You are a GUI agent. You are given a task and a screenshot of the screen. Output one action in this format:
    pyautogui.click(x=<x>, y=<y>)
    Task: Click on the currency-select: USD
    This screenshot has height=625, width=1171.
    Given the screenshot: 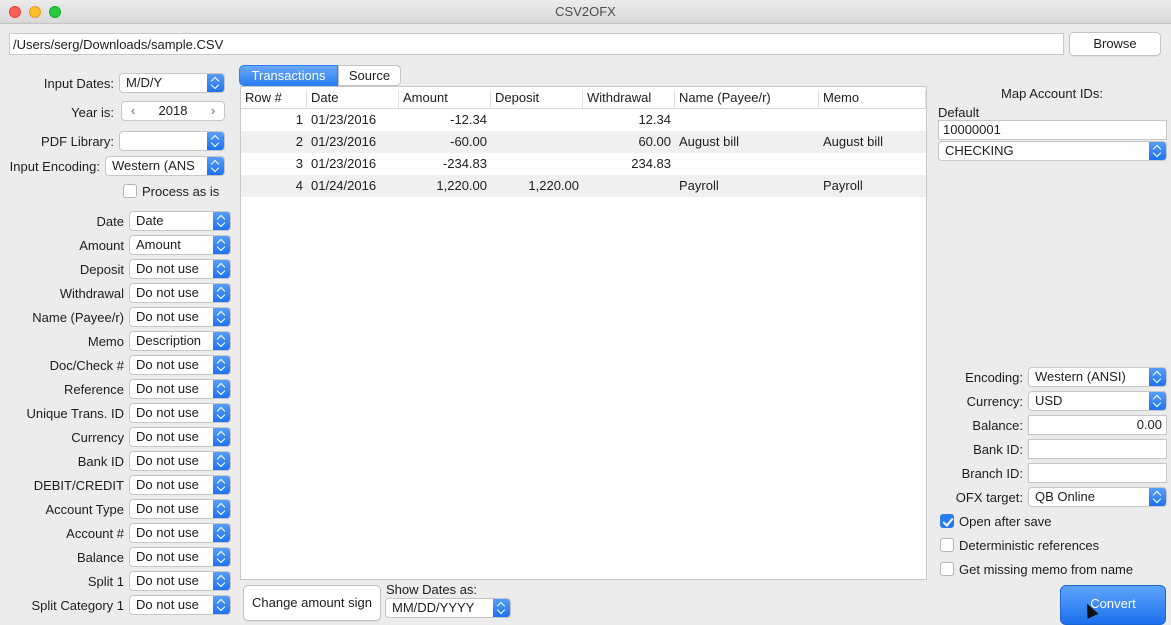 What is the action you would take?
    pyautogui.click(x=1097, y=401)
    